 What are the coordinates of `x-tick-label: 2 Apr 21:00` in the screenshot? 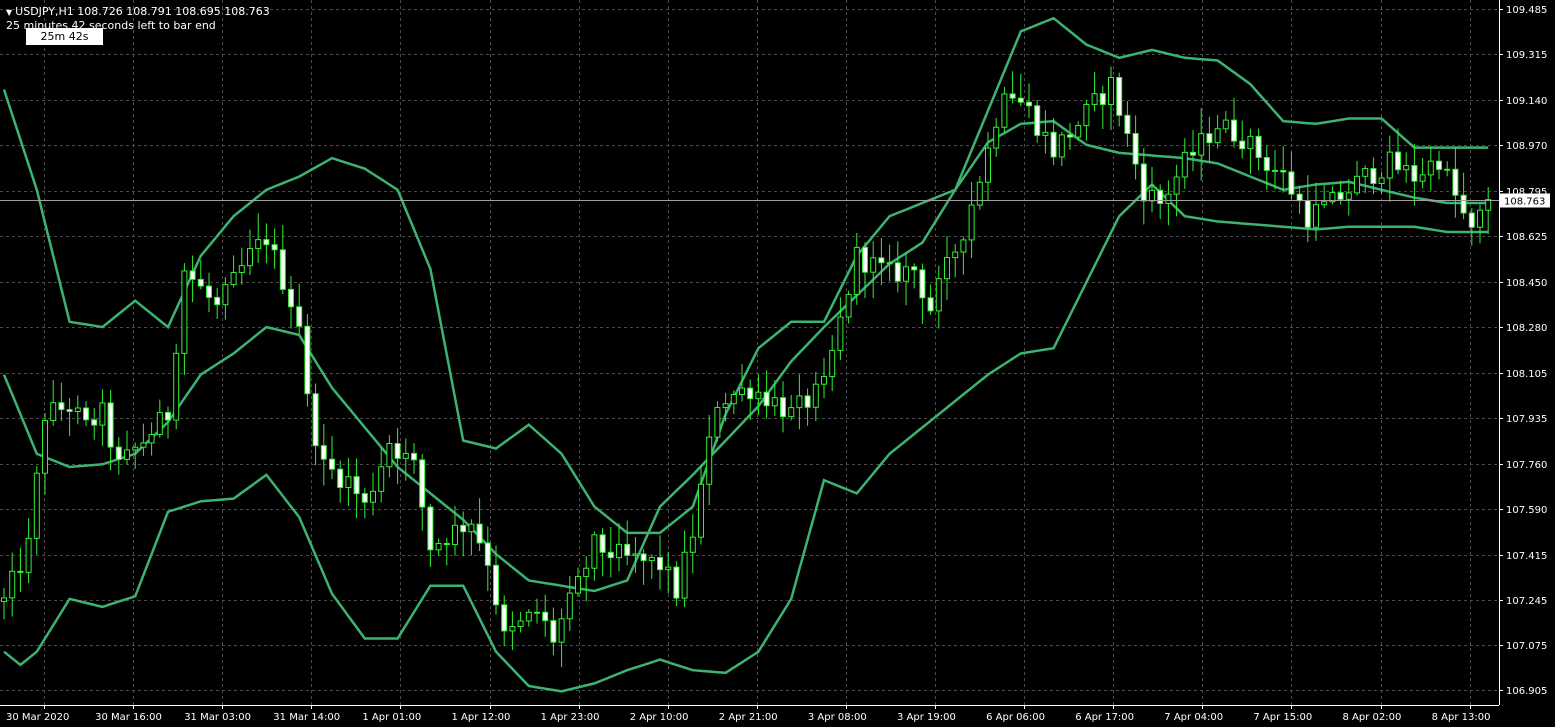 It's located at (748, 717).